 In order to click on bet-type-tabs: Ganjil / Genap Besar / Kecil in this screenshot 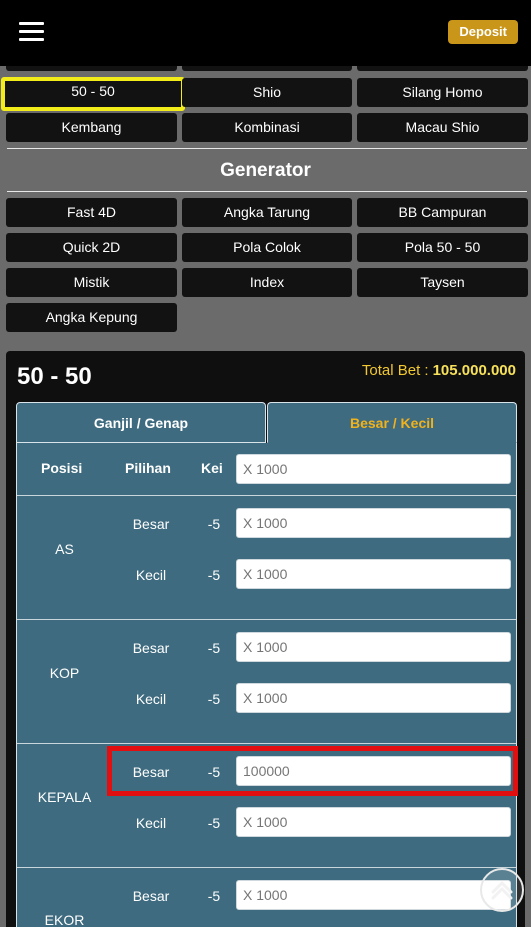, I will do `click(266, 422)`.